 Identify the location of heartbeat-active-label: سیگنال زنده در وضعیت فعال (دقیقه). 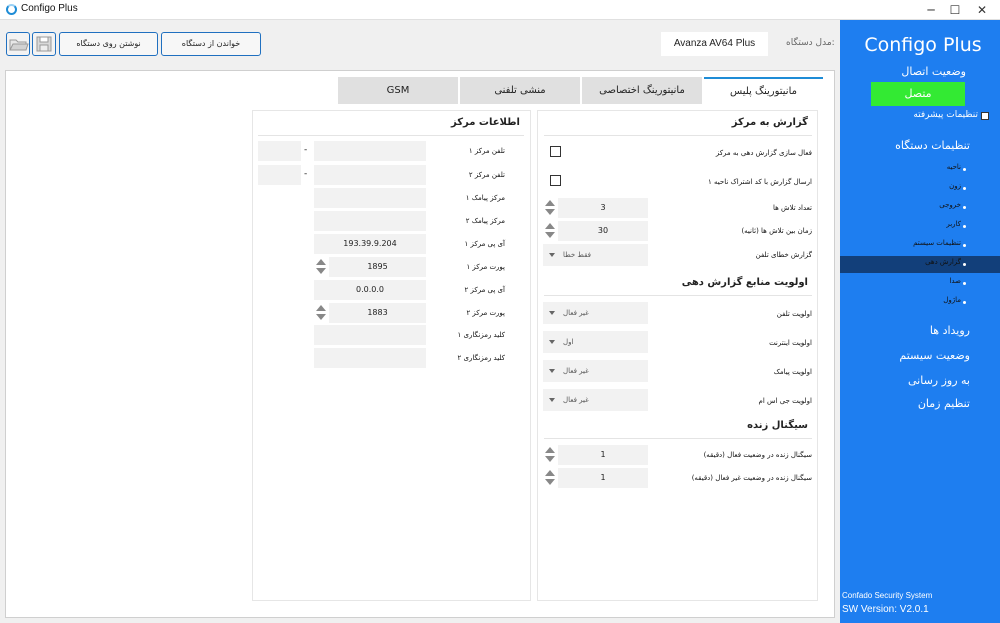
(757, 455).